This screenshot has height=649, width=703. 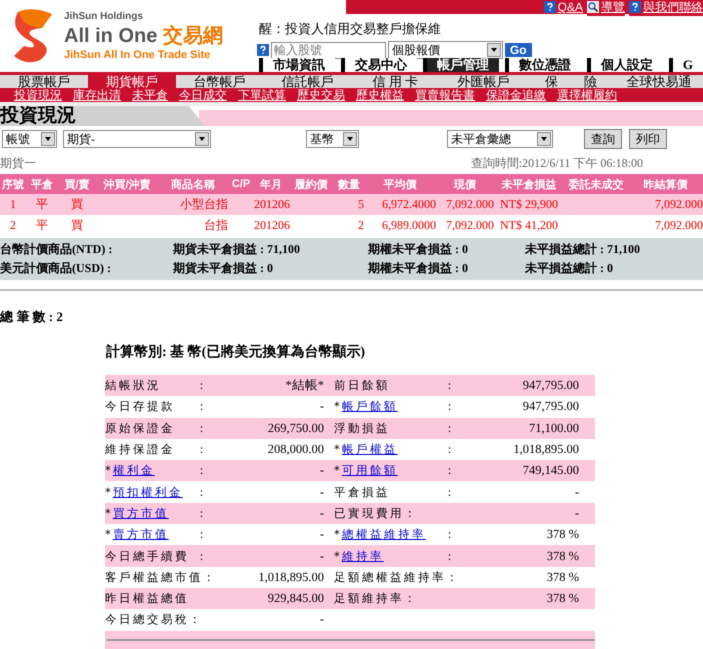 What do you see at coordinates (143, 36) in the screenshot?
I see `brand-name: All in One 交易網` at bounding box center [143, 36].